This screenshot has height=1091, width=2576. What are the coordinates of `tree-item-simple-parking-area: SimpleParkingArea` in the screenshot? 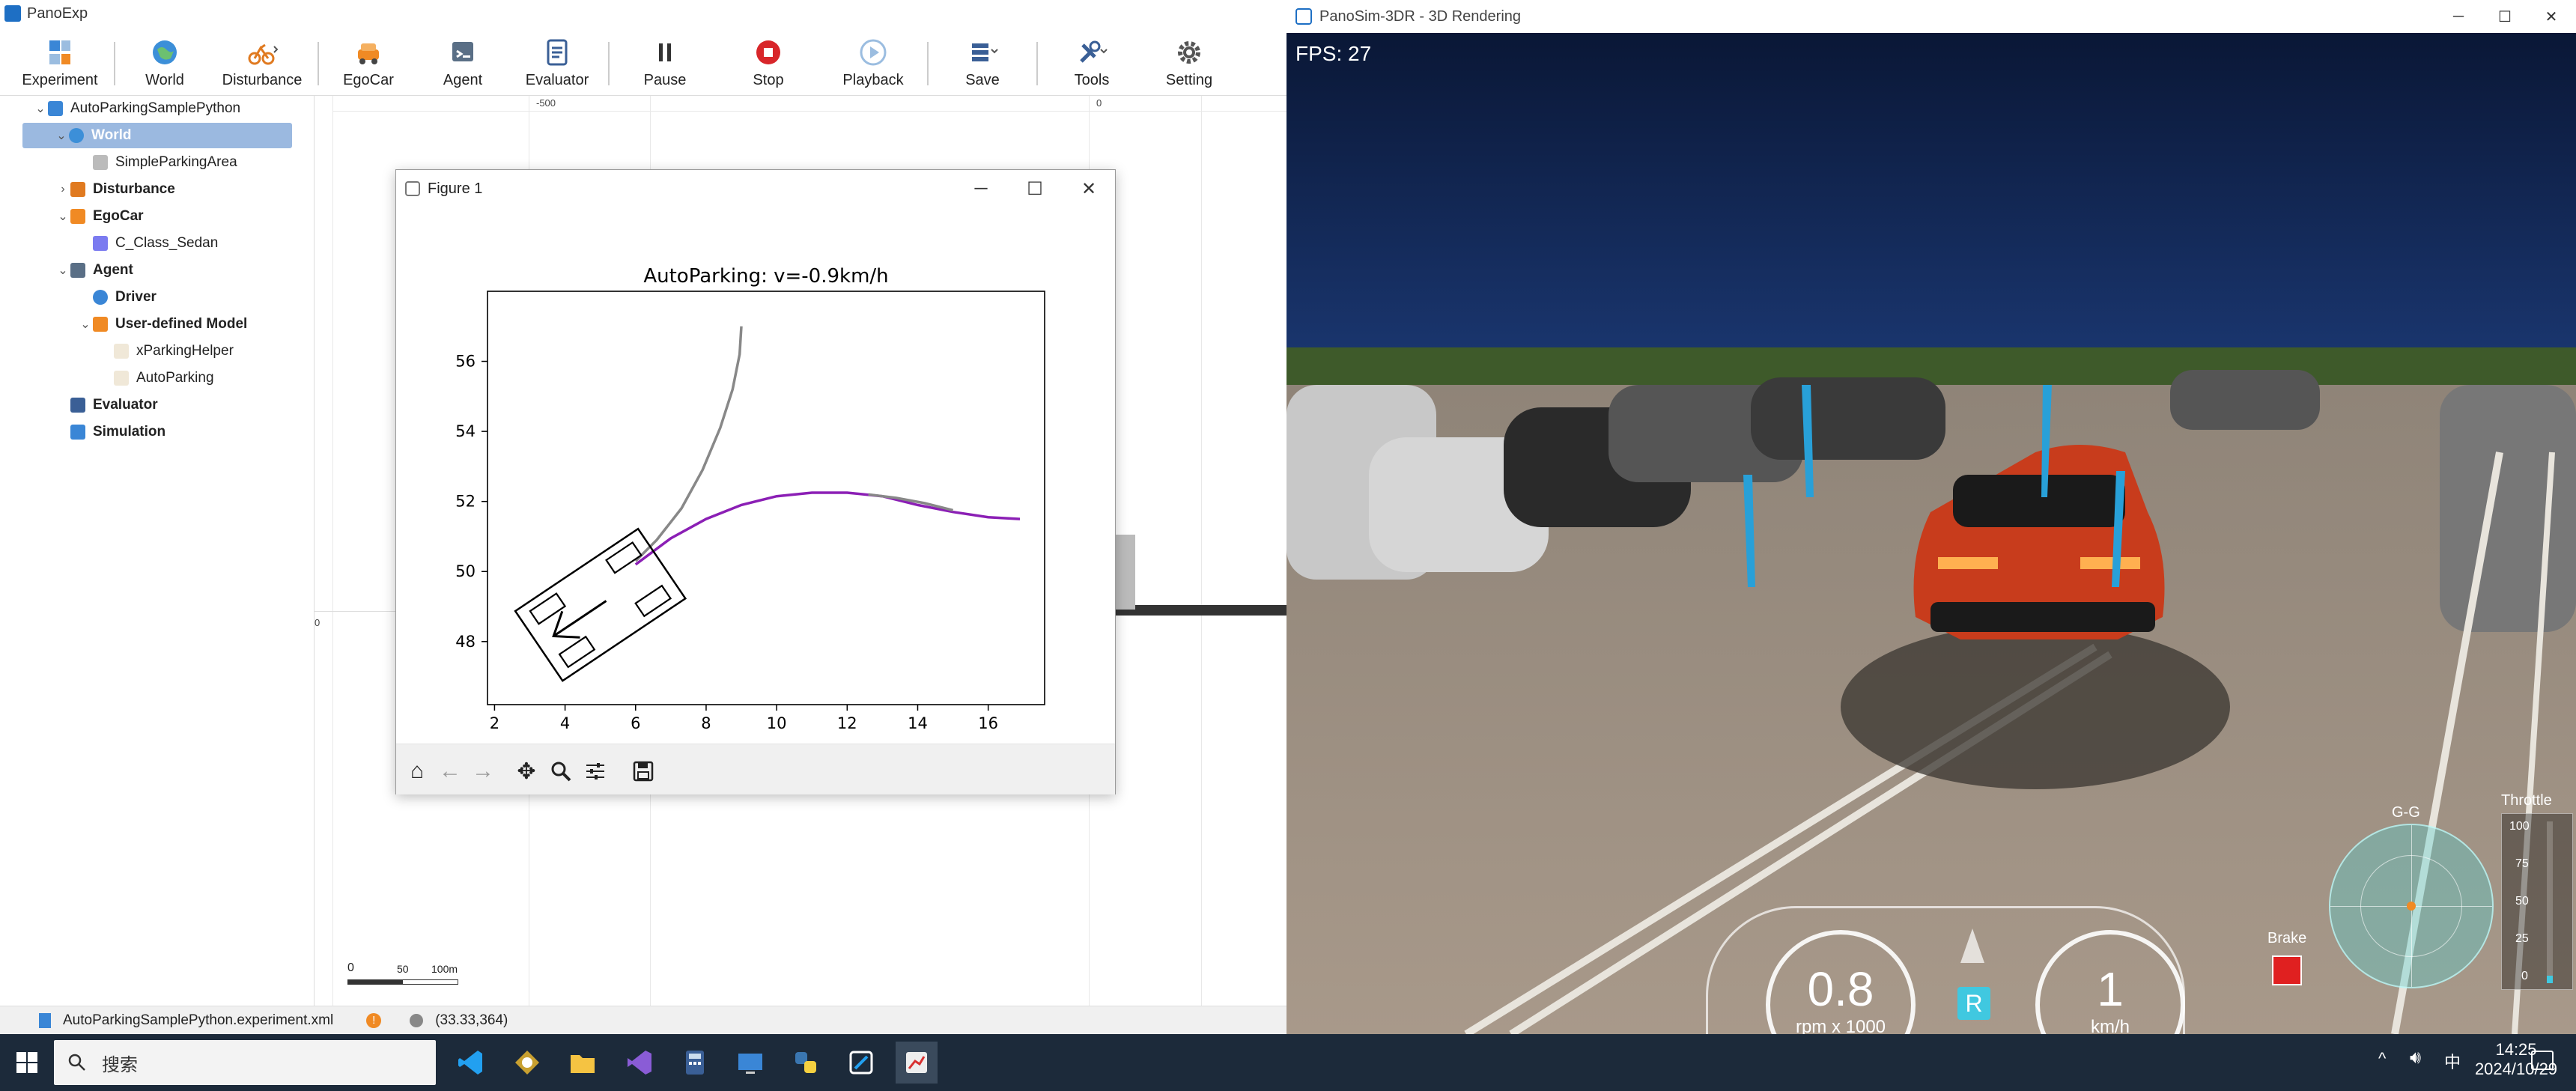 It's located at (165, 162).